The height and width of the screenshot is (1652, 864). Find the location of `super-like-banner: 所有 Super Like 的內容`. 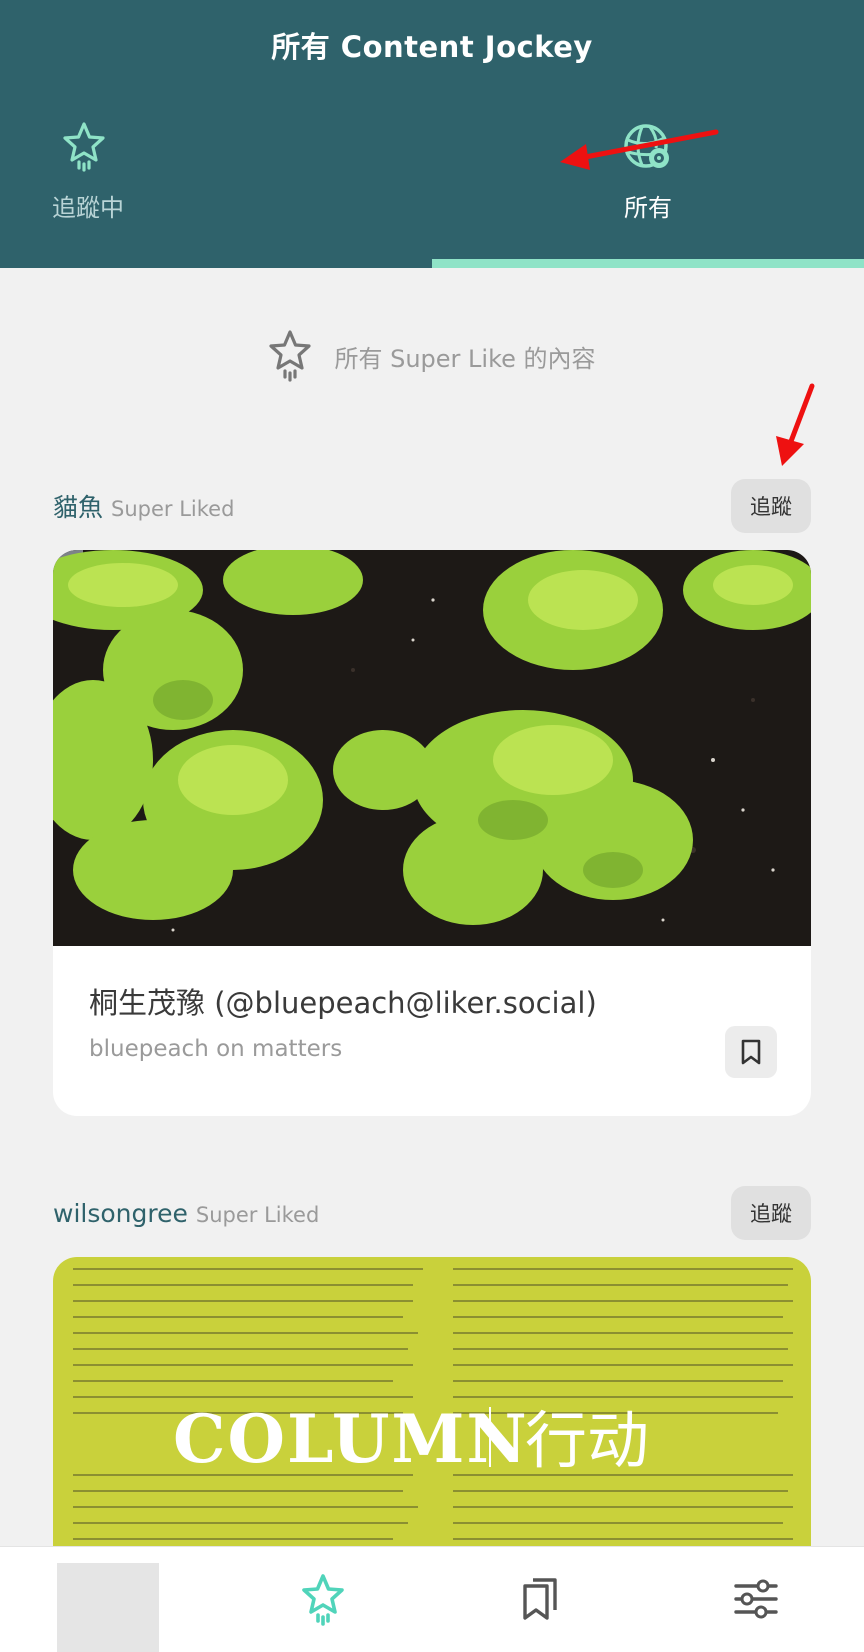

super-like-banner: 所有 Super Like 的內容 is located at coordinates (432, 356).